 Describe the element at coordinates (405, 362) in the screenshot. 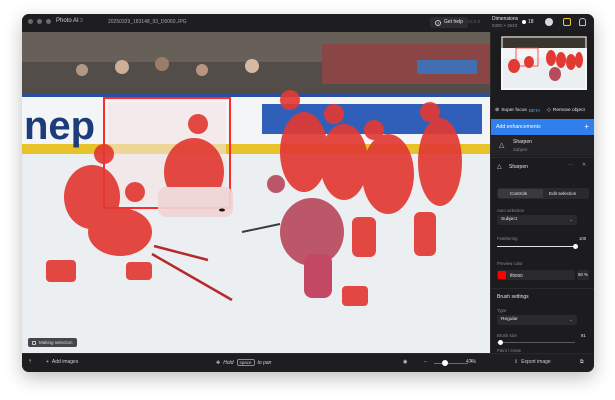

I see `eye-icon: ◉` at that location.